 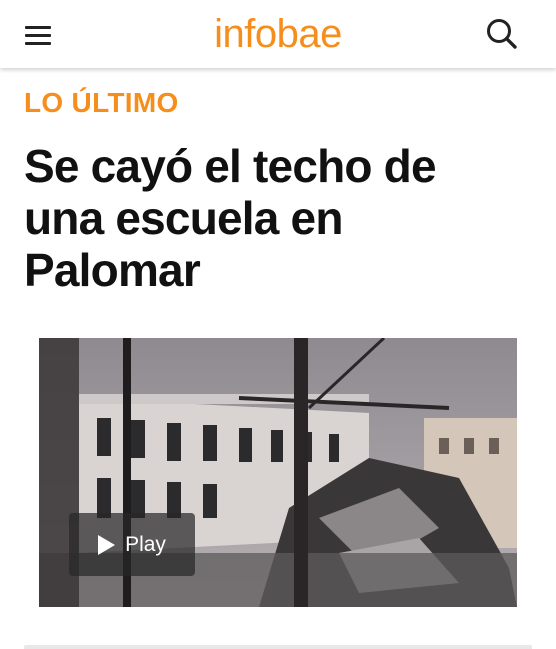 I want to click on next-content-divider, so click(x=278, y=647).